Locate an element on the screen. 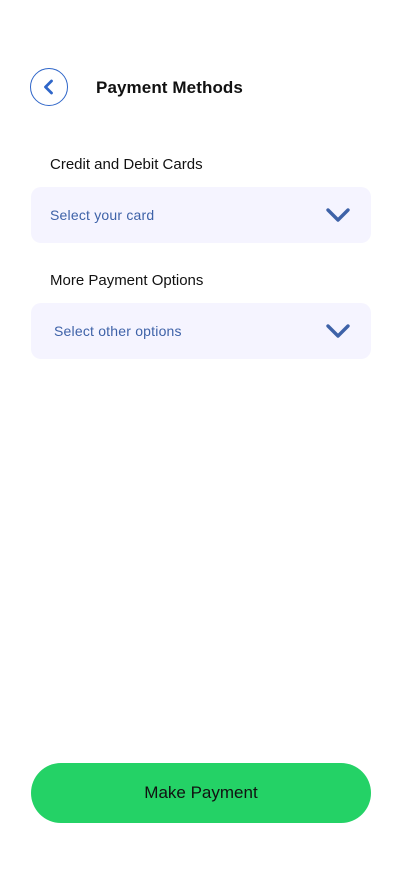  chevron-left-icon is located at coordinates (48, 87).